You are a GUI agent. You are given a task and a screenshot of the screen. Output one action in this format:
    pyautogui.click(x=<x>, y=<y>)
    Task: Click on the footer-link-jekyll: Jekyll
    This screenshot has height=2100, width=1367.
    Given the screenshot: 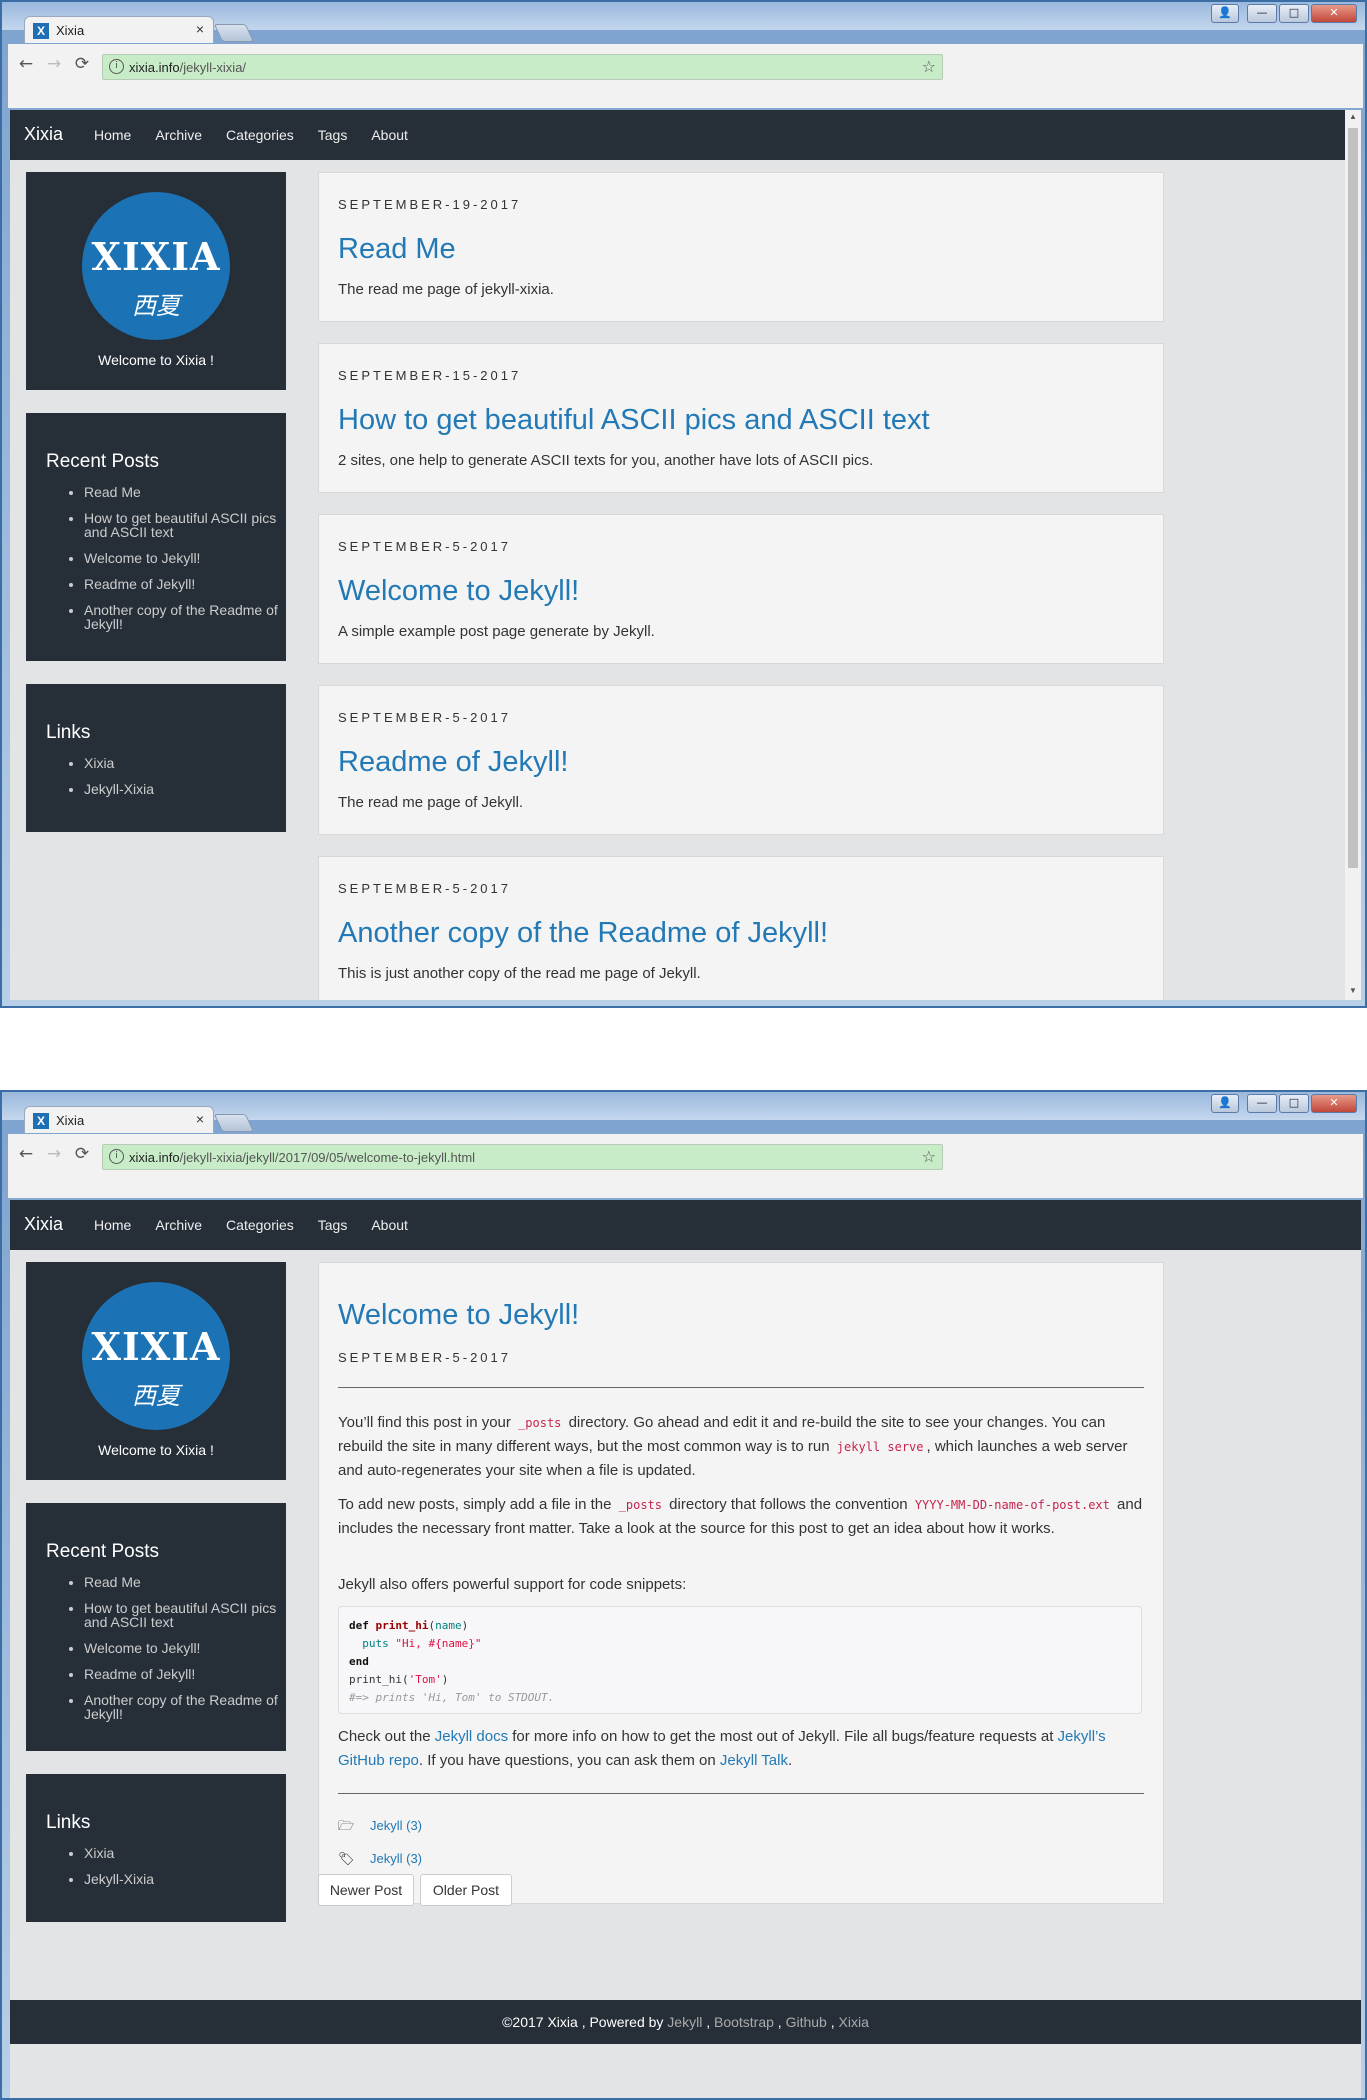 What is the action you would take?
    pyautogui.click(x=684, y=2022)
    